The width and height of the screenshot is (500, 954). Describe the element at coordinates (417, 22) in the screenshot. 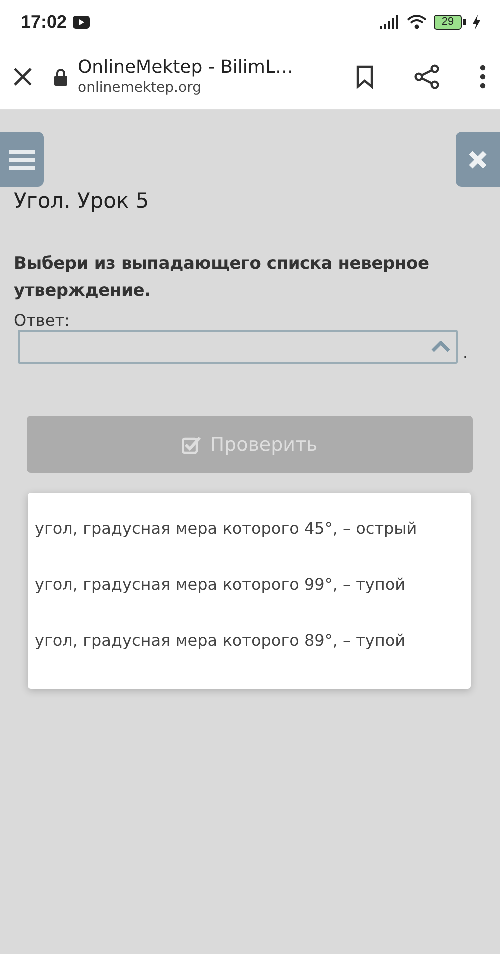

I see `wifi-icon` at that location.